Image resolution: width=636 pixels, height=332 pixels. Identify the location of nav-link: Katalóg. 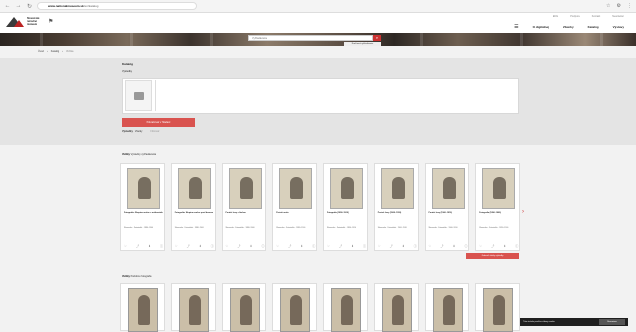
(593, 27).